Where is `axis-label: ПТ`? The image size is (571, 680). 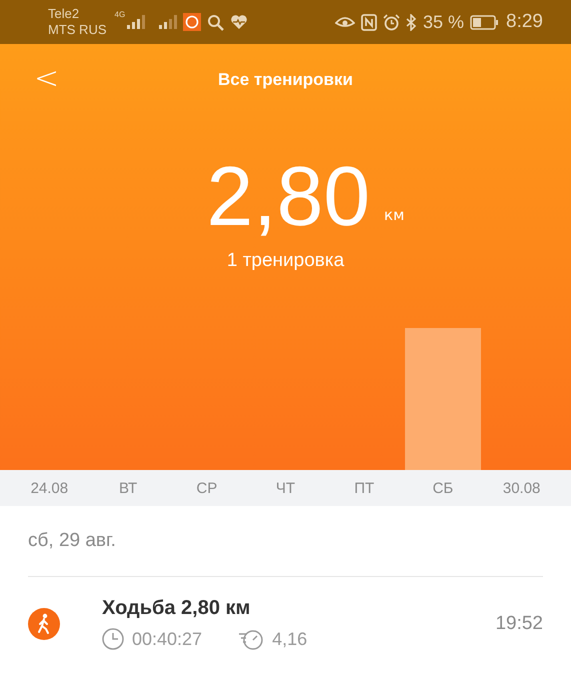 axis-label: ПТ is located at coordinates (364, 488).